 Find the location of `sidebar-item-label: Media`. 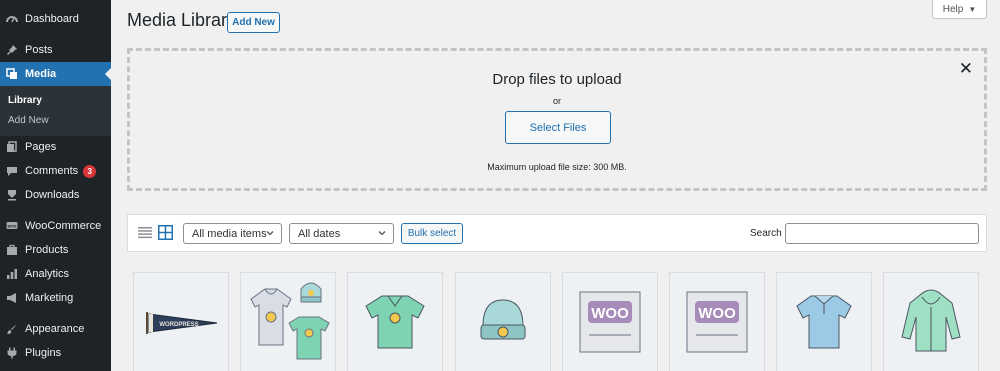

sidebar-item-label: Media is located at coordinates (41, 74).